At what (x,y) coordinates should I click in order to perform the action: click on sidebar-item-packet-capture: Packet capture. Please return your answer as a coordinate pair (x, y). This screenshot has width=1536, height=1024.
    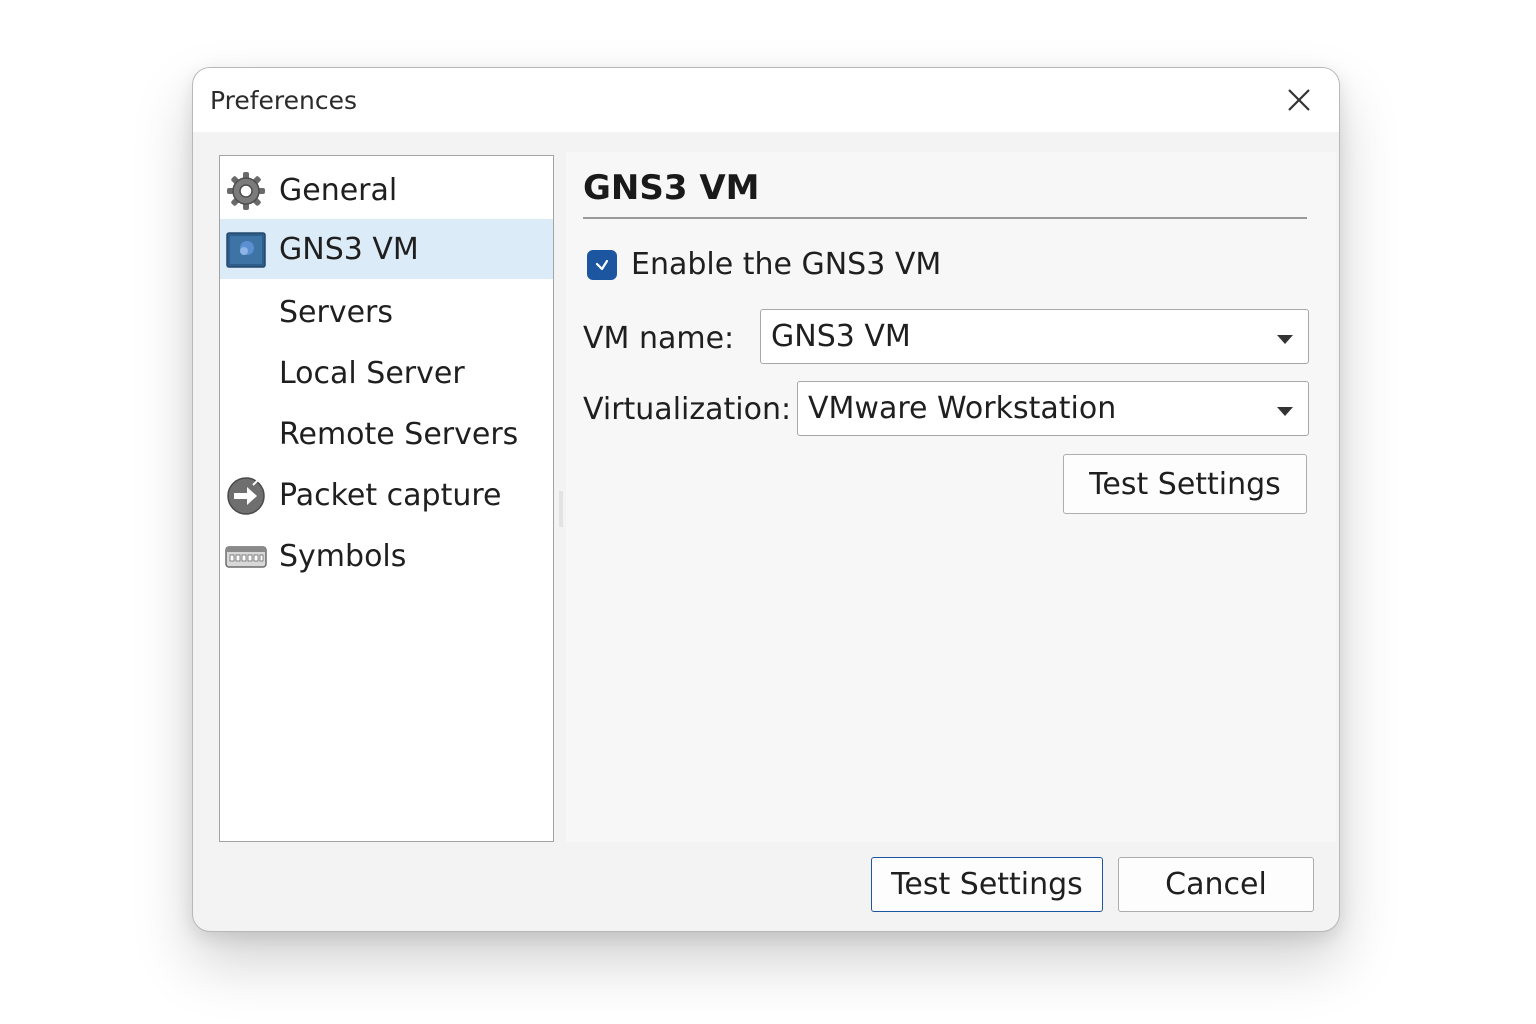
    Looking at the image, I should click on (386, 495).